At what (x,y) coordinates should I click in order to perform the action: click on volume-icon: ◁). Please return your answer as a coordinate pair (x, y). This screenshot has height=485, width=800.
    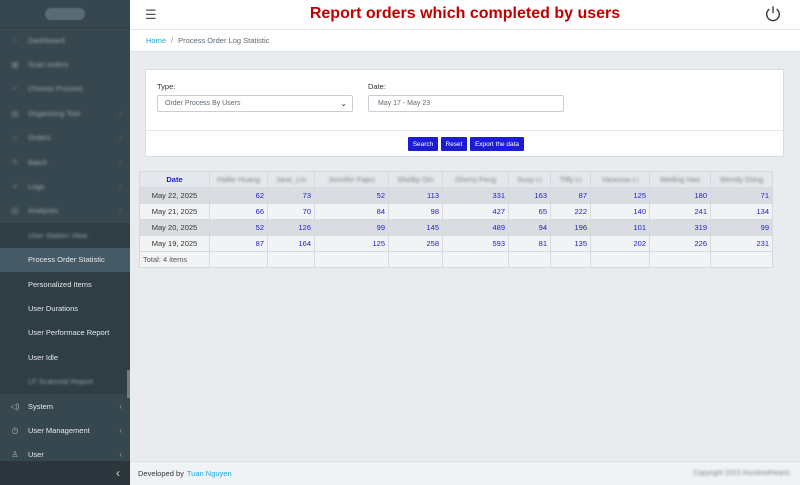
    Looking at the image, I should click on (15, 406).